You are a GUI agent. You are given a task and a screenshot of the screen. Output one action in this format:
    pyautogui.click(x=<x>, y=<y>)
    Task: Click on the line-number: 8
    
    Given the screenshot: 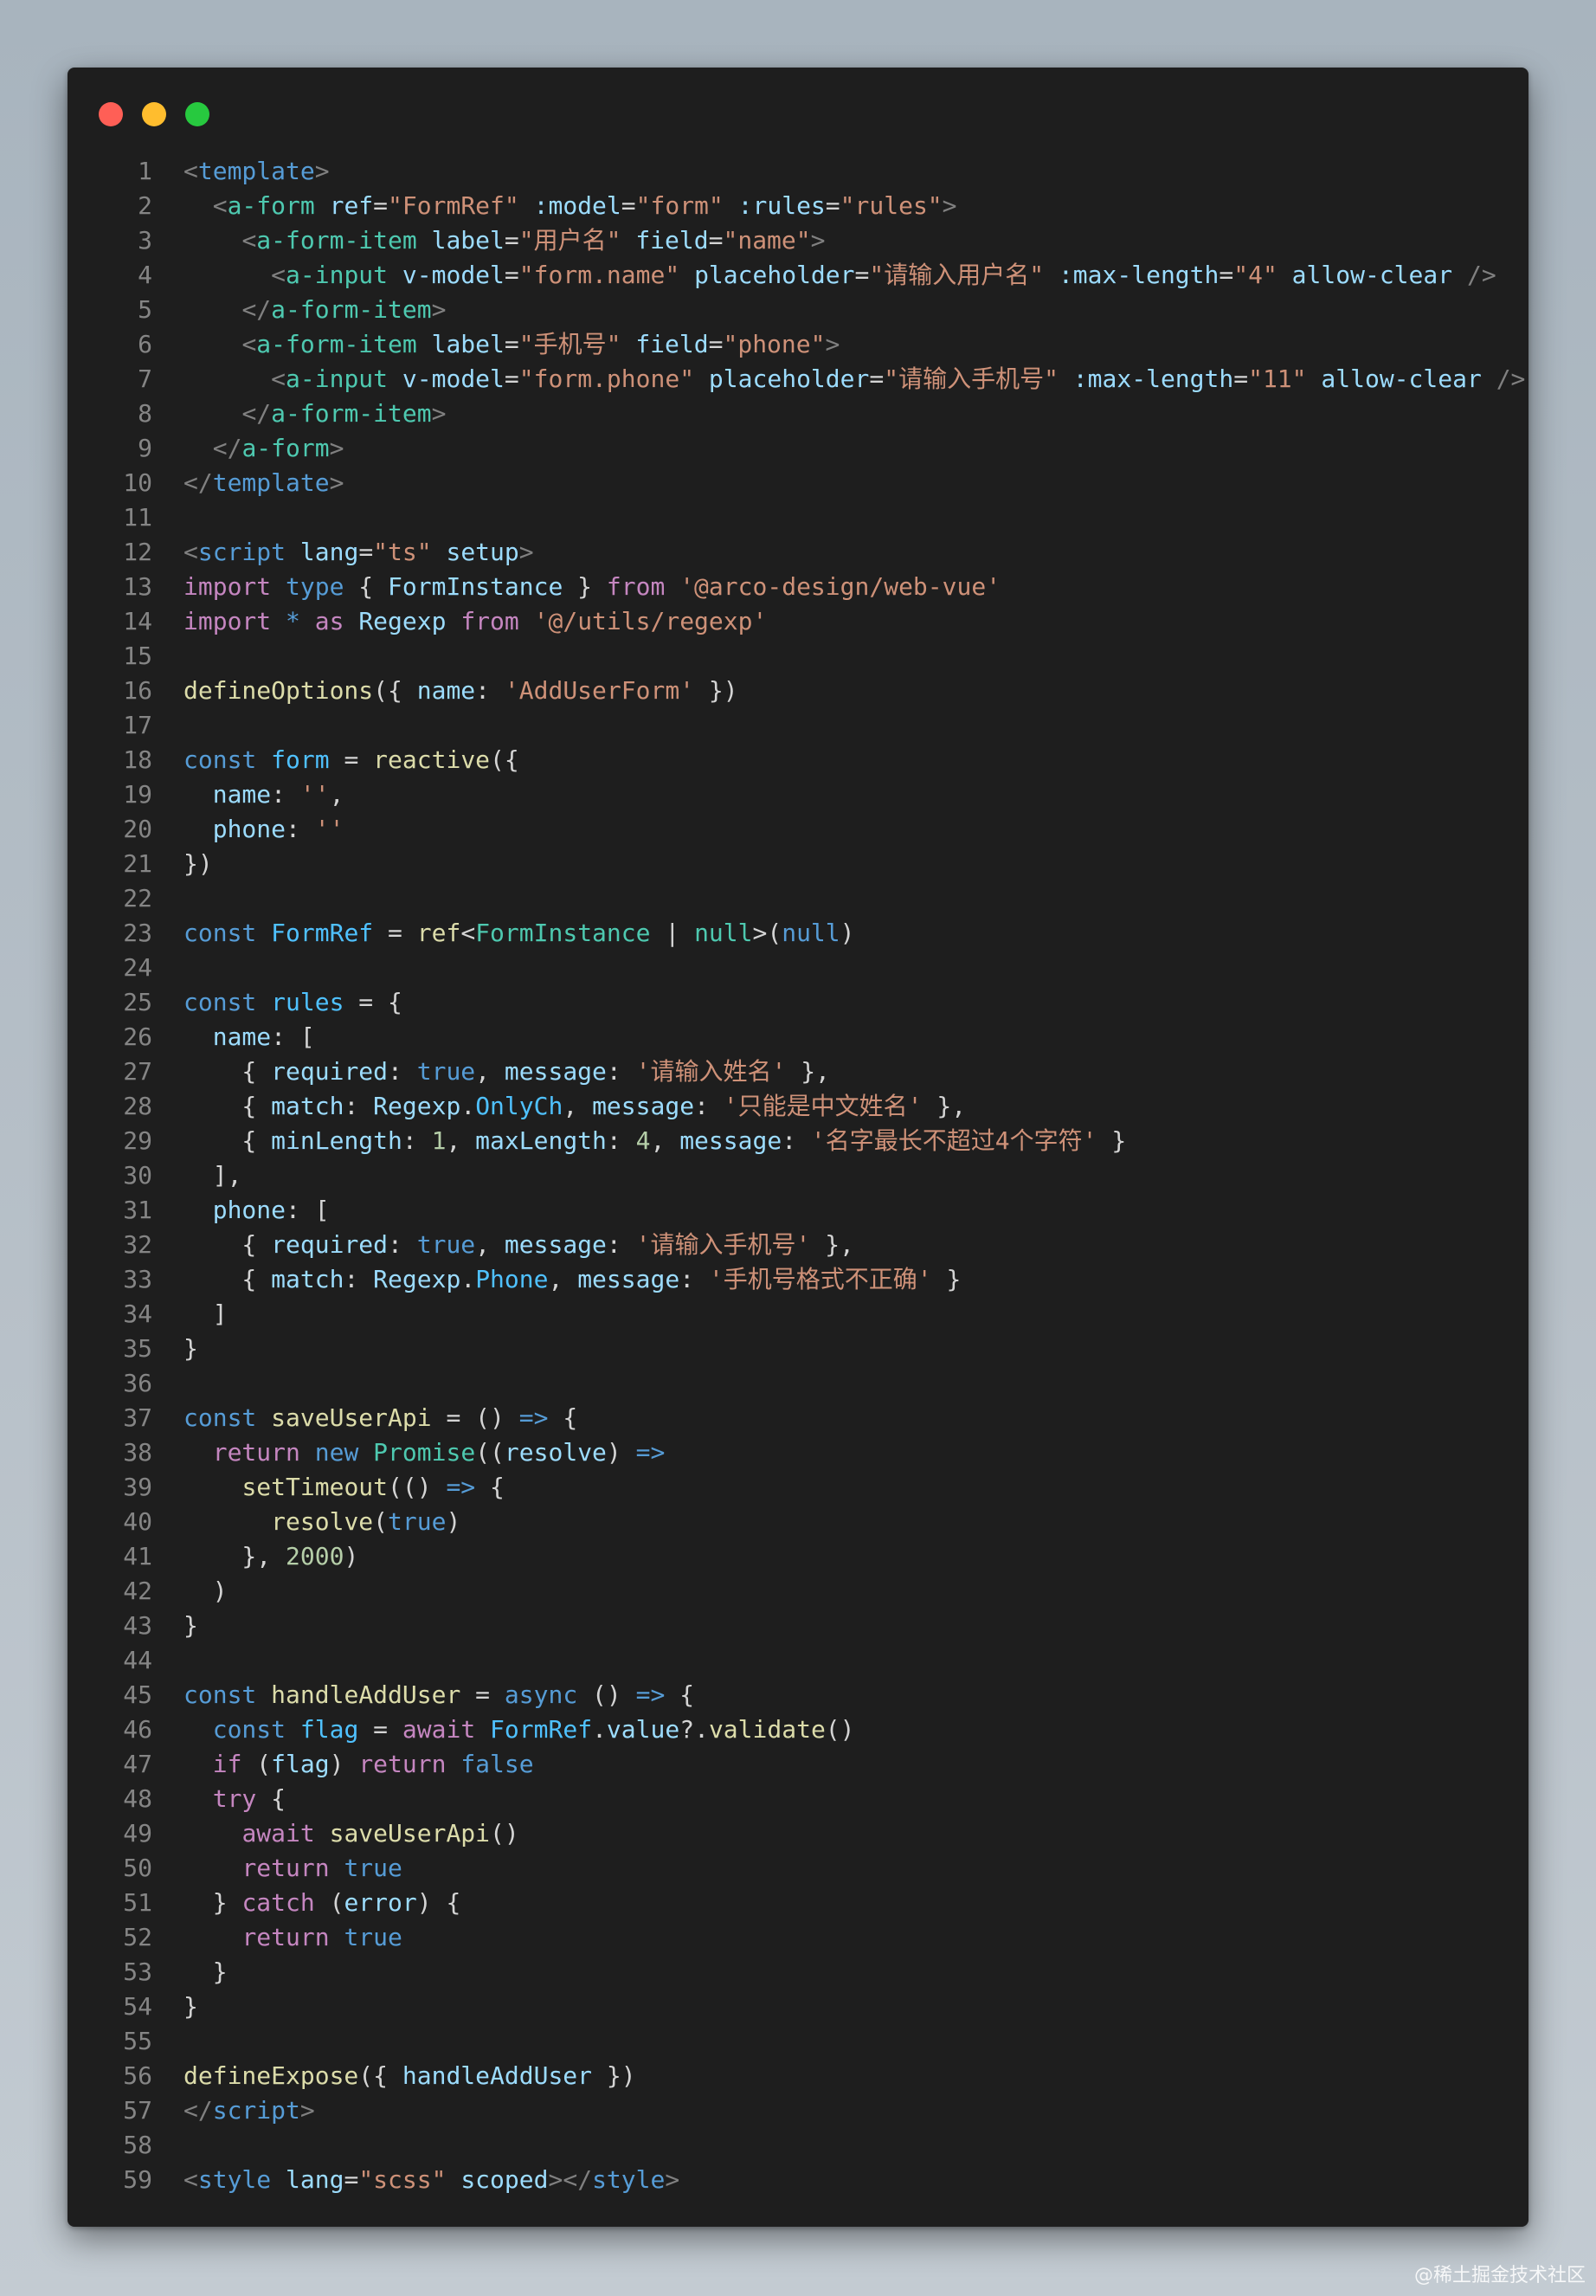 What is the action you would take?
    pyautogui.click(x=145, y=413)
    